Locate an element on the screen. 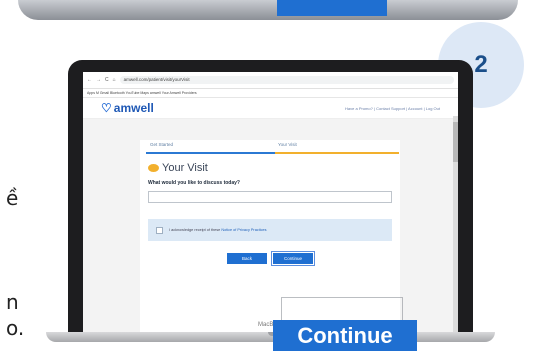 Image resolution: width=533 pixels, height=351 pixels. progress-steps: Get Started Your Visit is located at coordinates (272, 147).